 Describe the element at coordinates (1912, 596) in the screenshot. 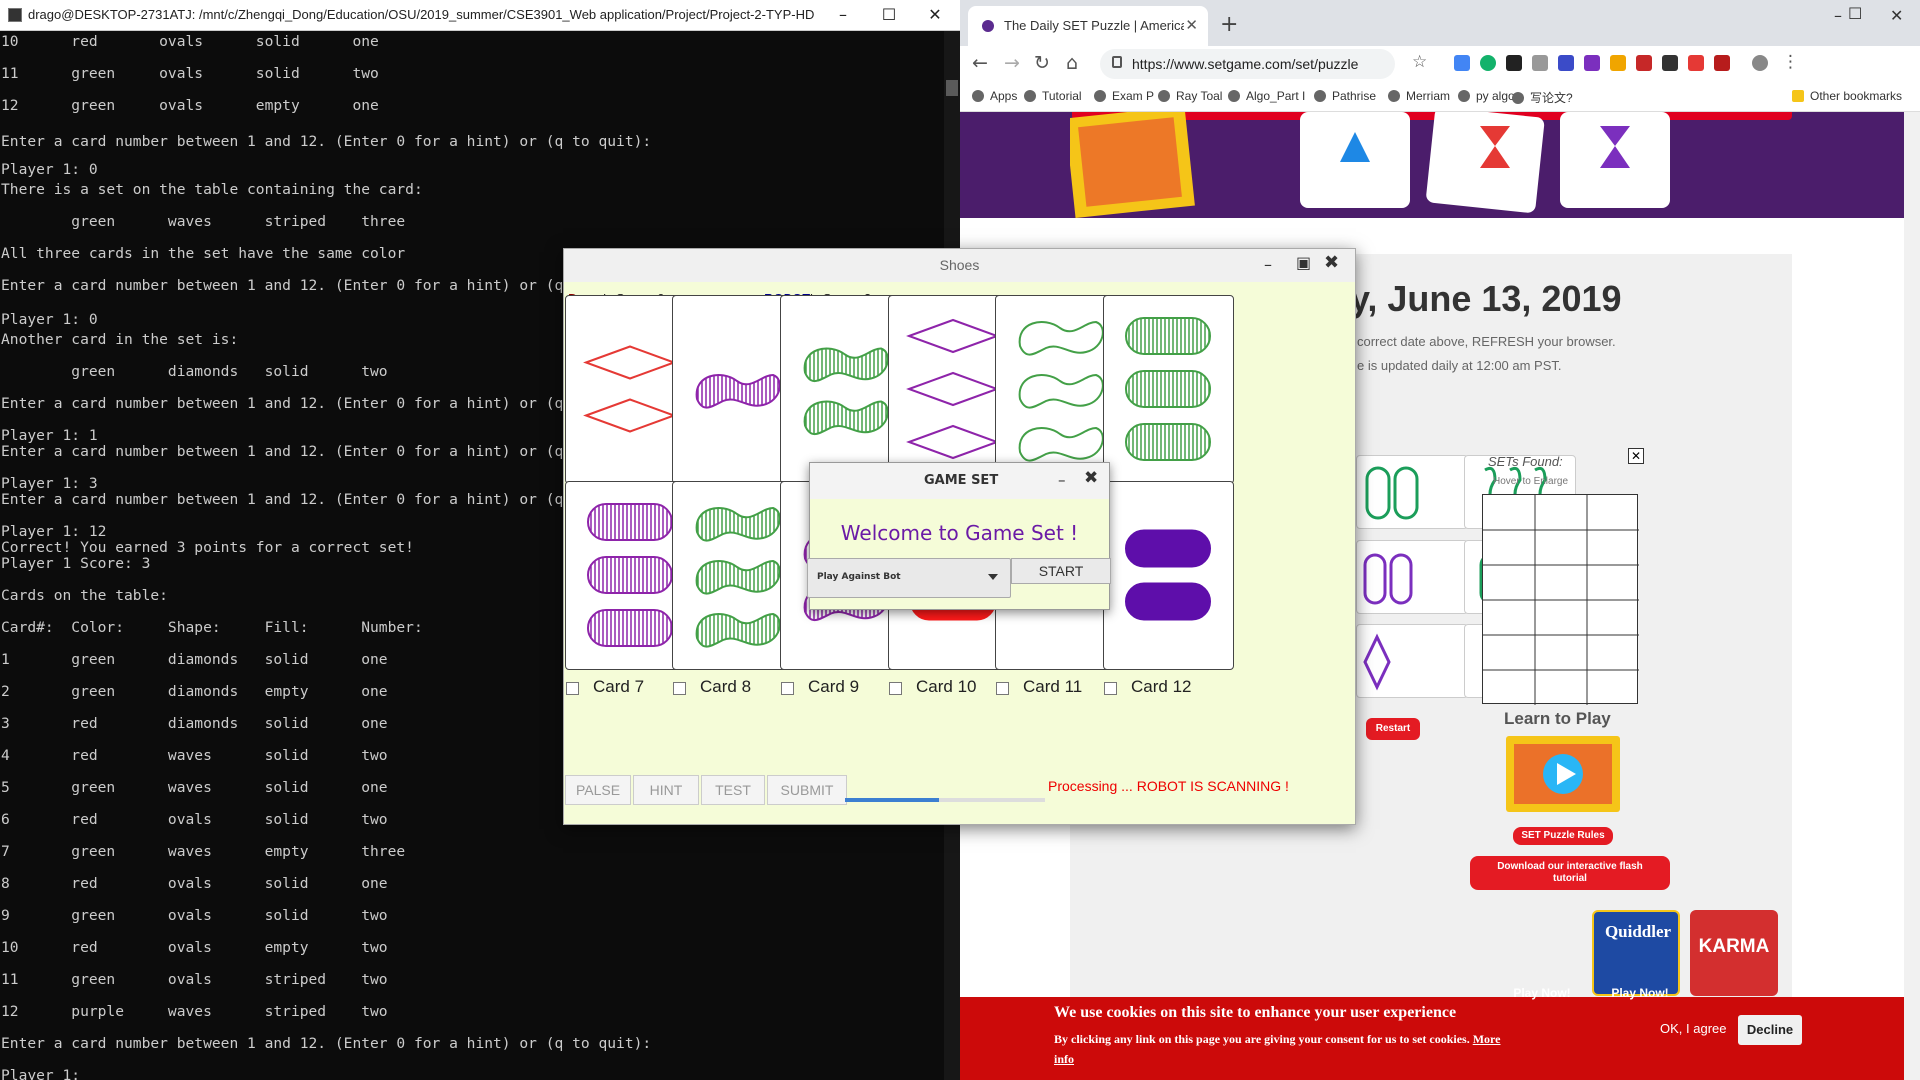

I see `page-scrollbar` at that location.